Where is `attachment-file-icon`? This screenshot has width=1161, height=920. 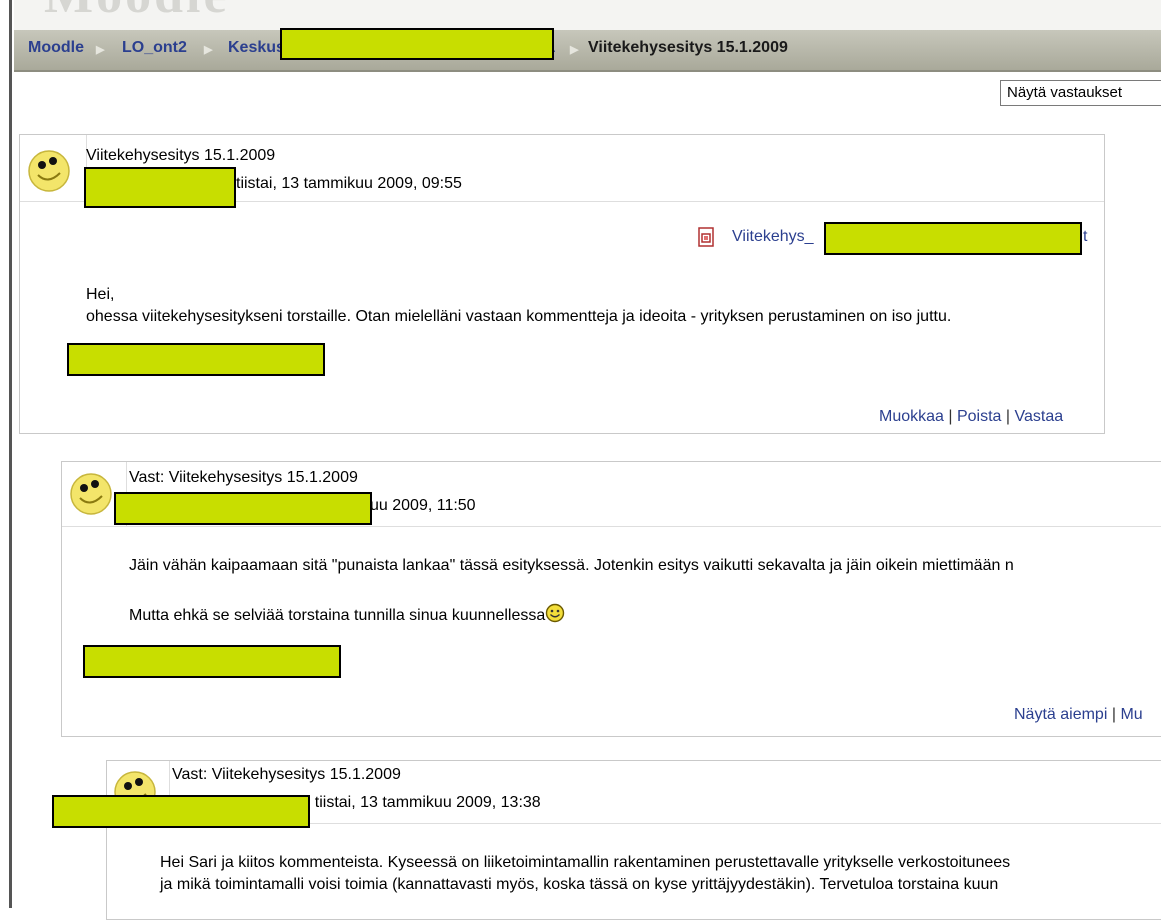
attachment-file-icon is located at coordinates (706, 237).